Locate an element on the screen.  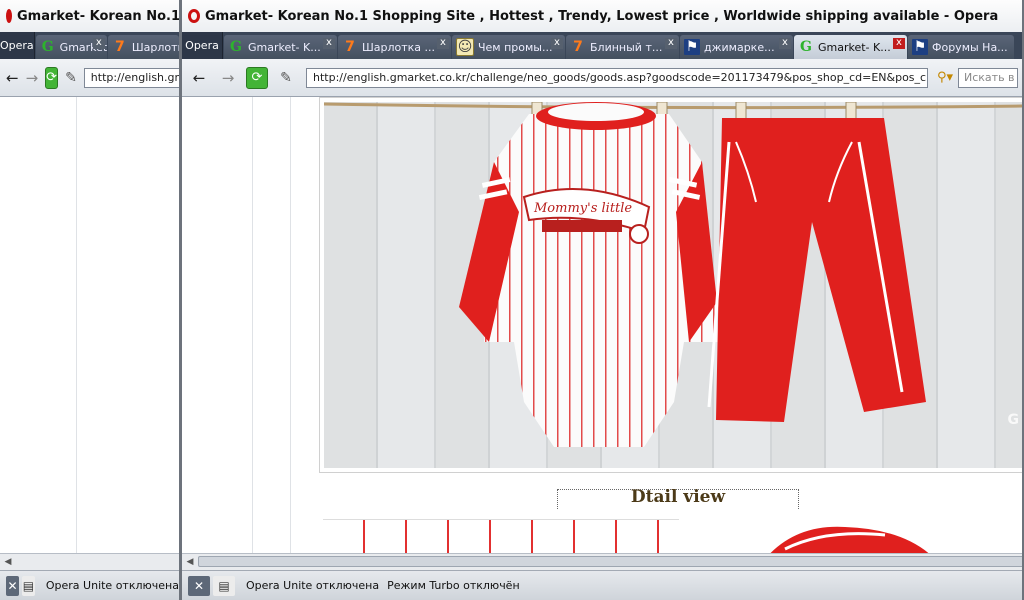
detail-view-heading: Dtail view is located at coordinates (678, 499).